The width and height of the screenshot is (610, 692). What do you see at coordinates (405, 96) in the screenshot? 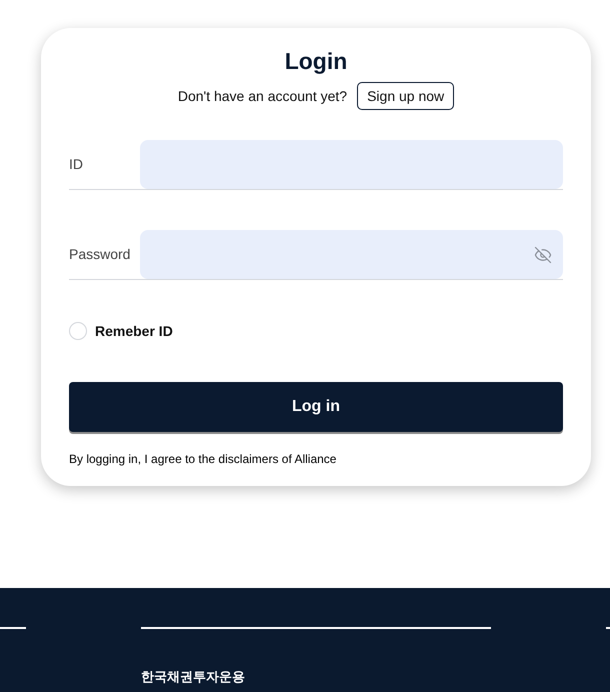
I see `signup-button: Sign up now` at bounding box center [405, 96].